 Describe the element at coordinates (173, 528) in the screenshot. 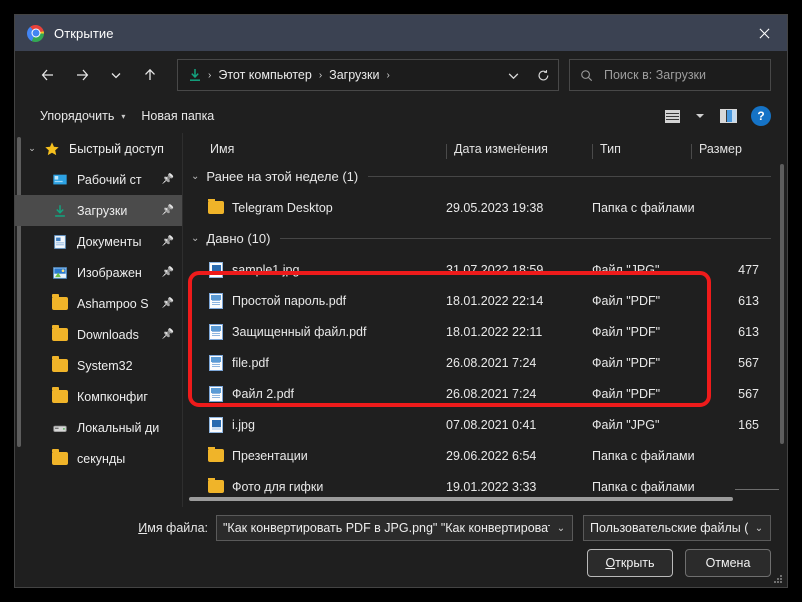

I see `filename-label: Имя файла:` at that location.